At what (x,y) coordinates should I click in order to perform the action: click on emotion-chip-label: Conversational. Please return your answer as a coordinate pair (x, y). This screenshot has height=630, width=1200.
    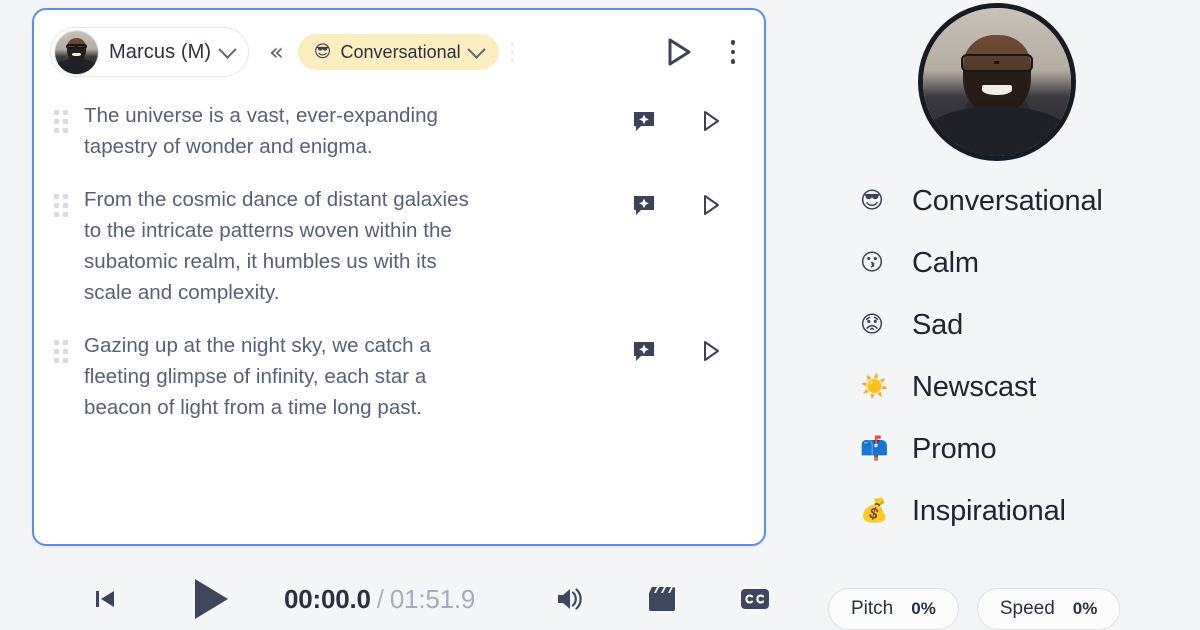
    Looking at the image, I should click on (400, 51).